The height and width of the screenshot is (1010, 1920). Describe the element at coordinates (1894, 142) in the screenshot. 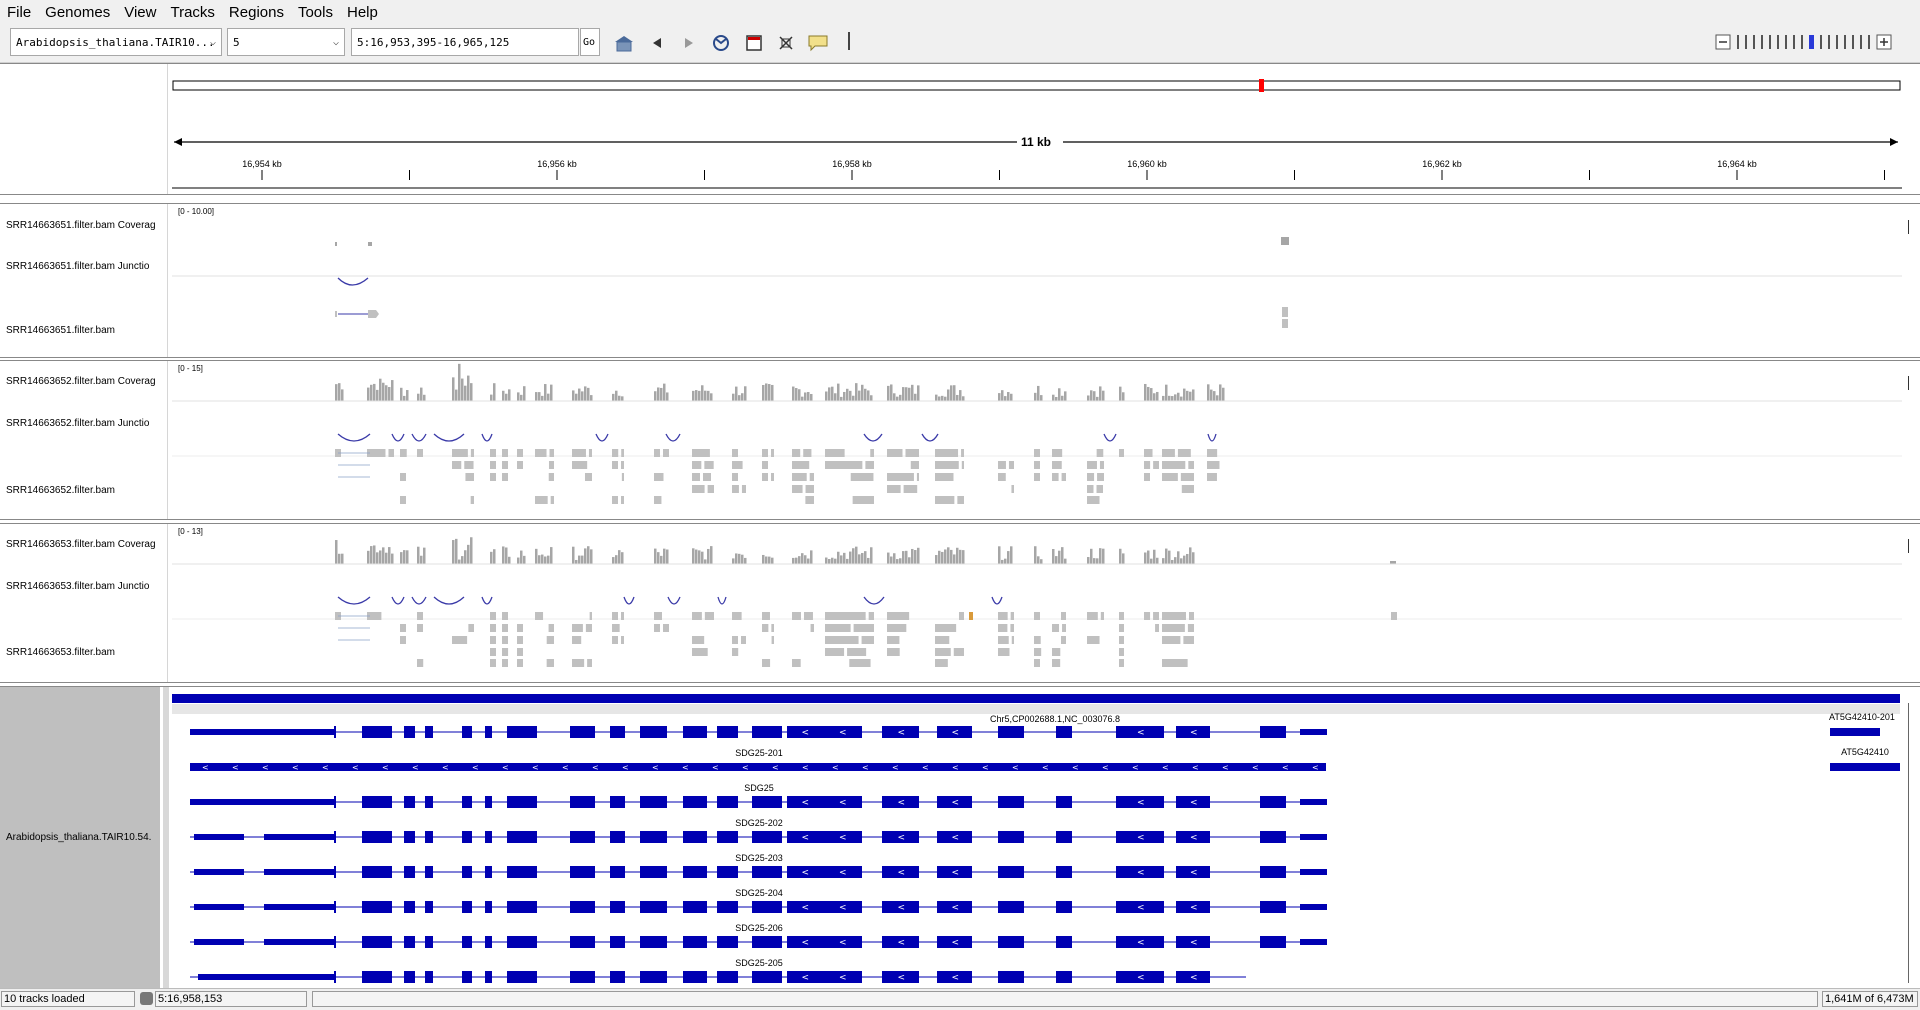

I see `span-right-arrow` at that location.